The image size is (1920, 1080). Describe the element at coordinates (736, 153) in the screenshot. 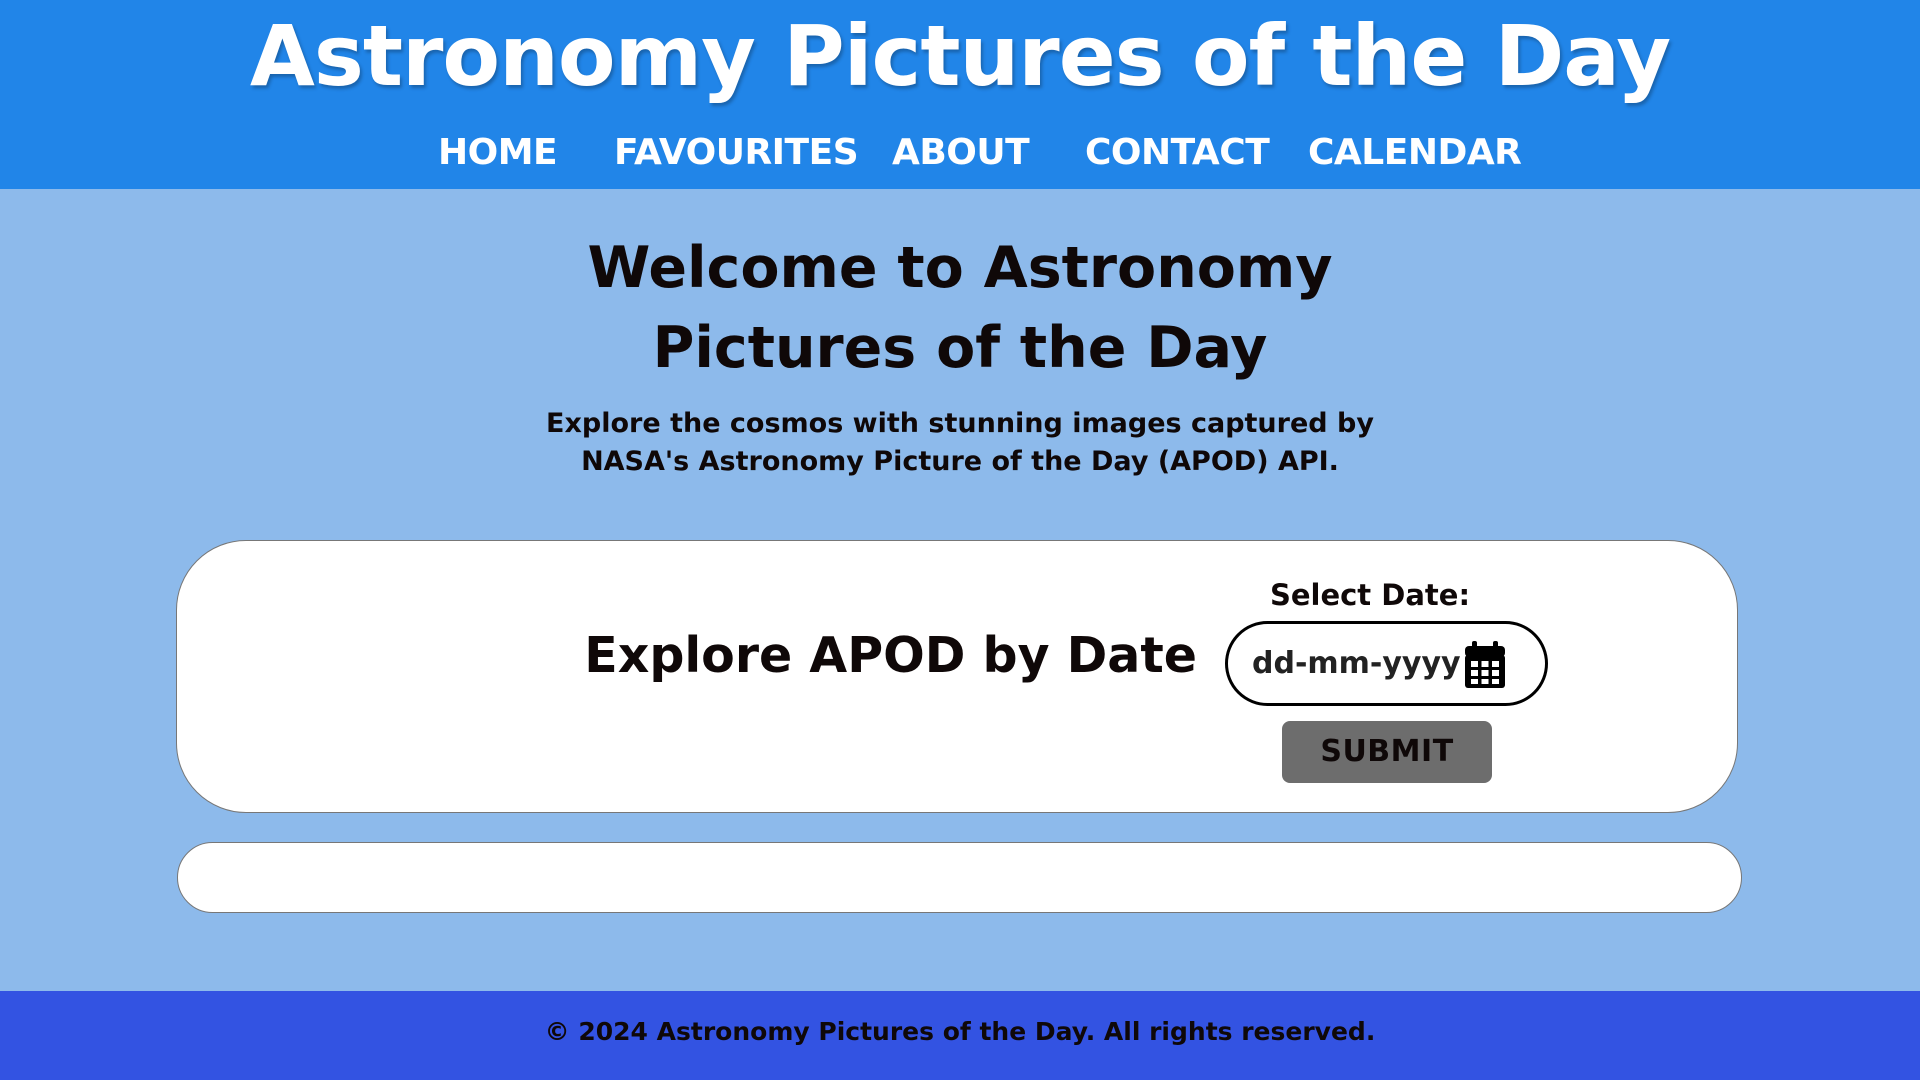

I see `nav-favourites: FAVOURITES` at that location.